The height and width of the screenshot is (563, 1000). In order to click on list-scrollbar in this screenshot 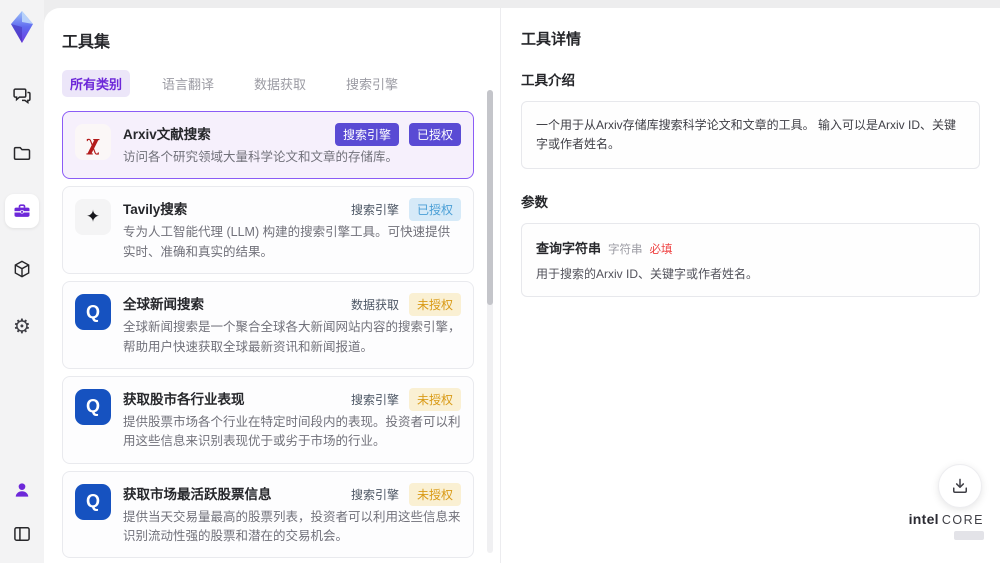, I will do `click(490, 321)`.